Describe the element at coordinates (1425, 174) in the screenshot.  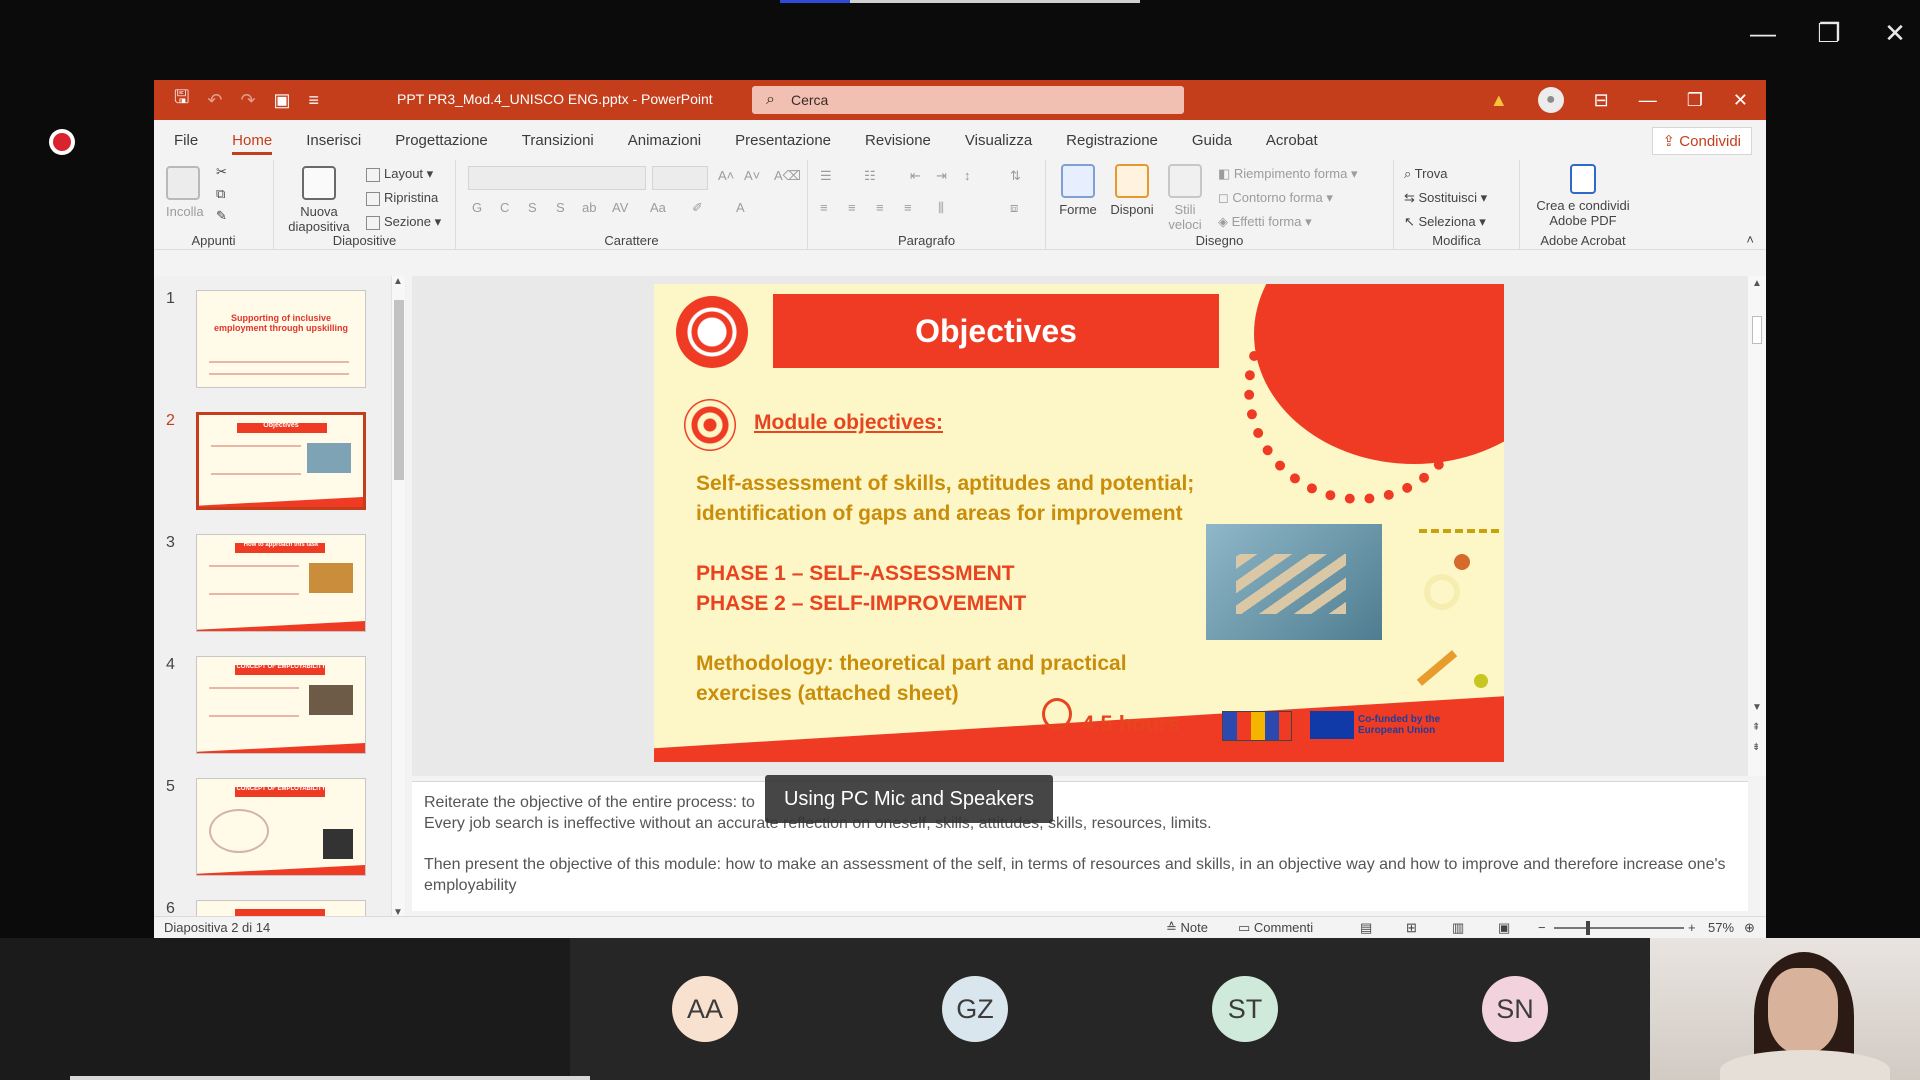
I see `find-button: ⌕ Trova` at that location.